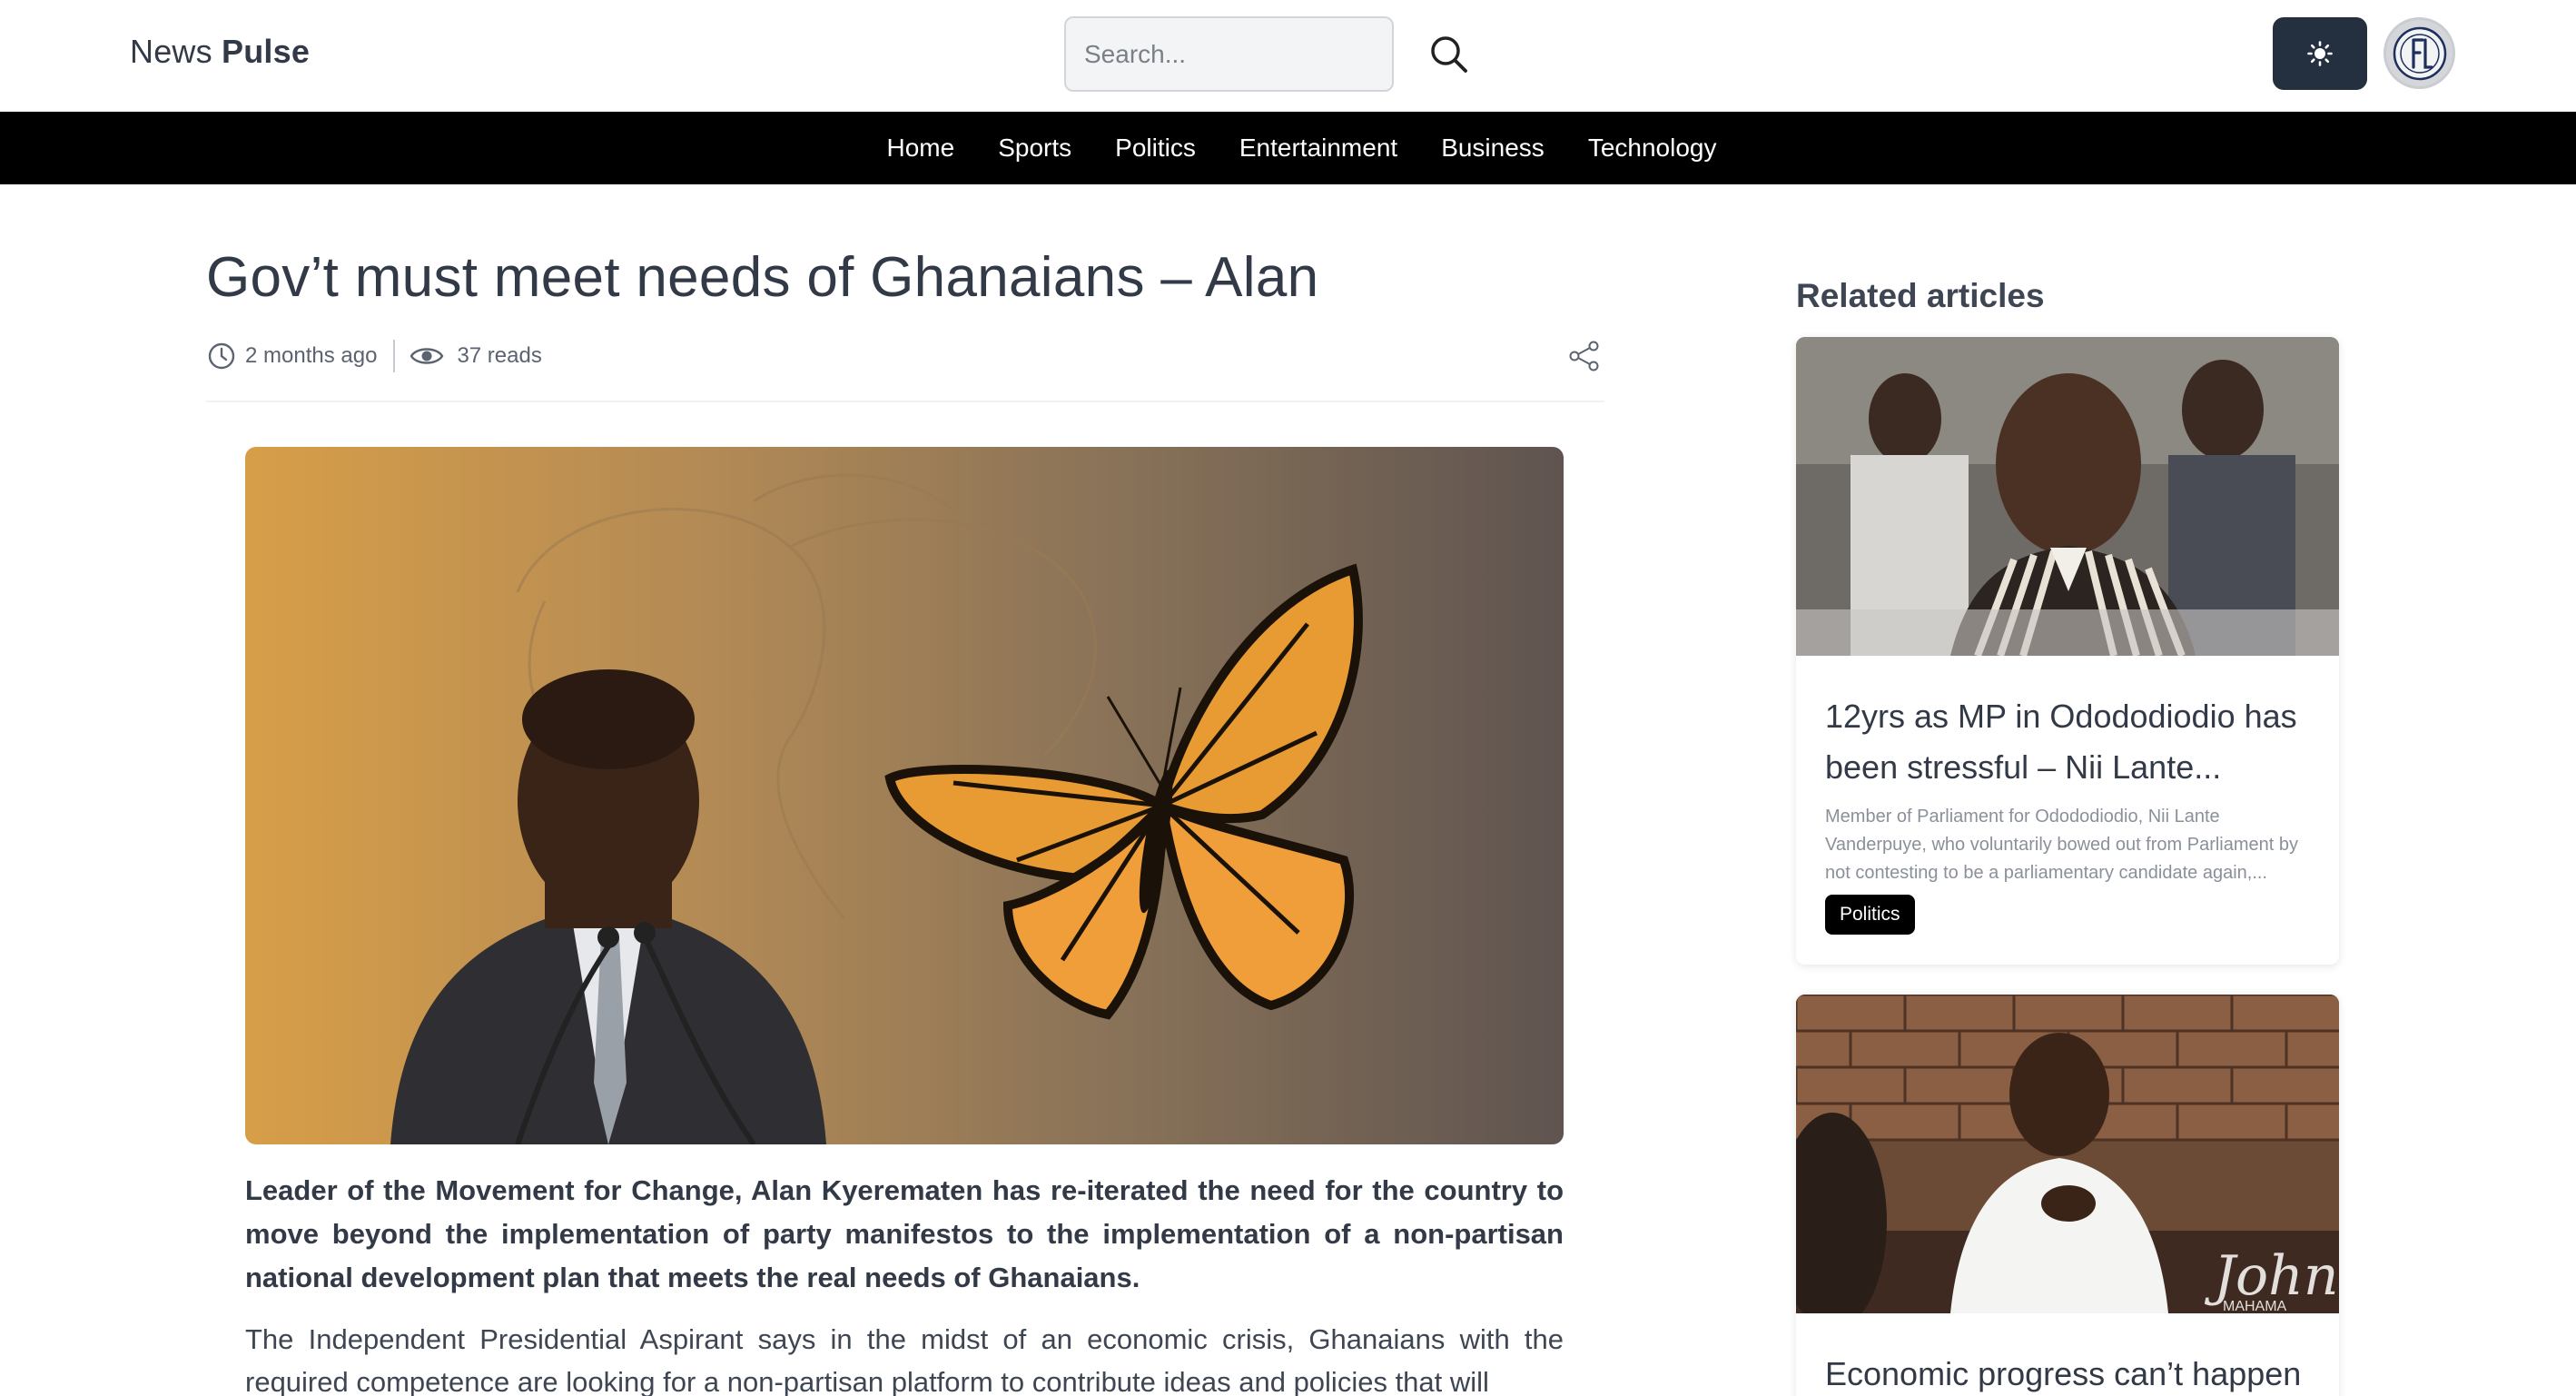 The height and width of the screenshot is (1396, 2576). I want to click on nav-item-politics: Politics, so click(1155, 148).